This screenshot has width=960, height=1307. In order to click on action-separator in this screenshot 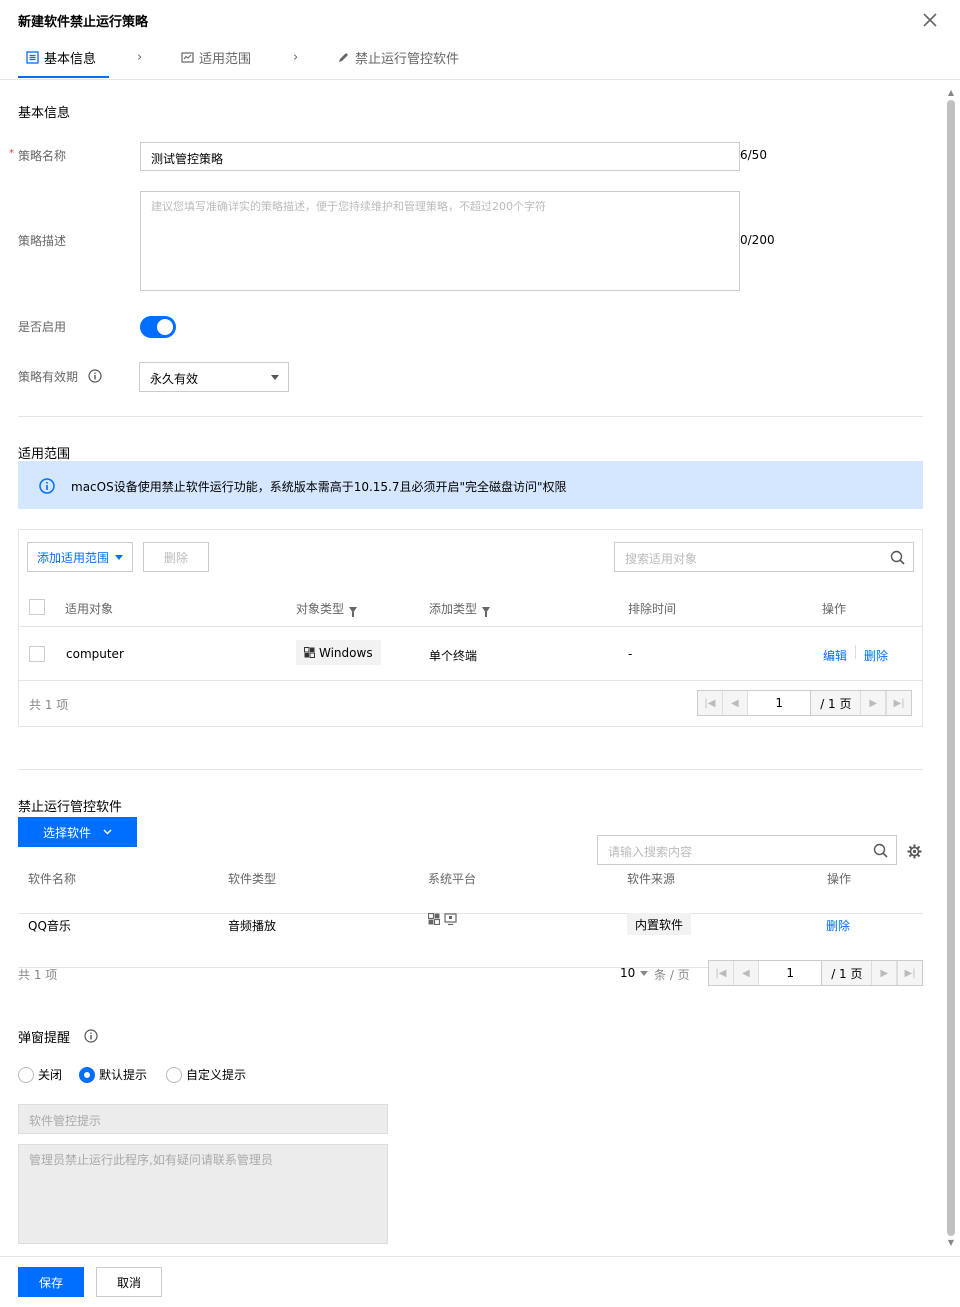, I will do `click(855, 652)`.